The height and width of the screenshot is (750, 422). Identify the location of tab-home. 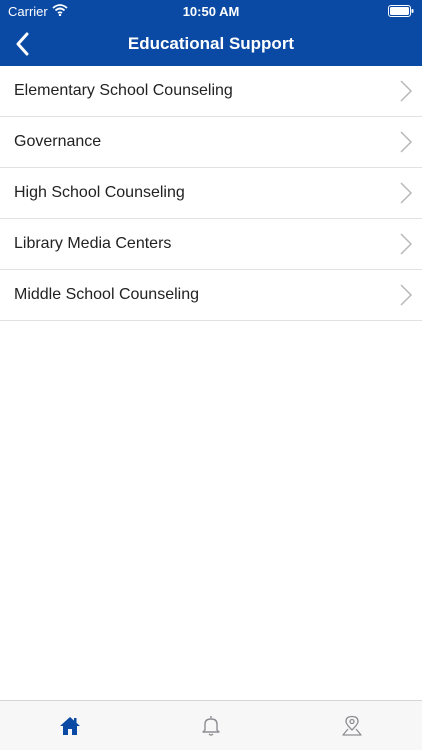
(70, 725).